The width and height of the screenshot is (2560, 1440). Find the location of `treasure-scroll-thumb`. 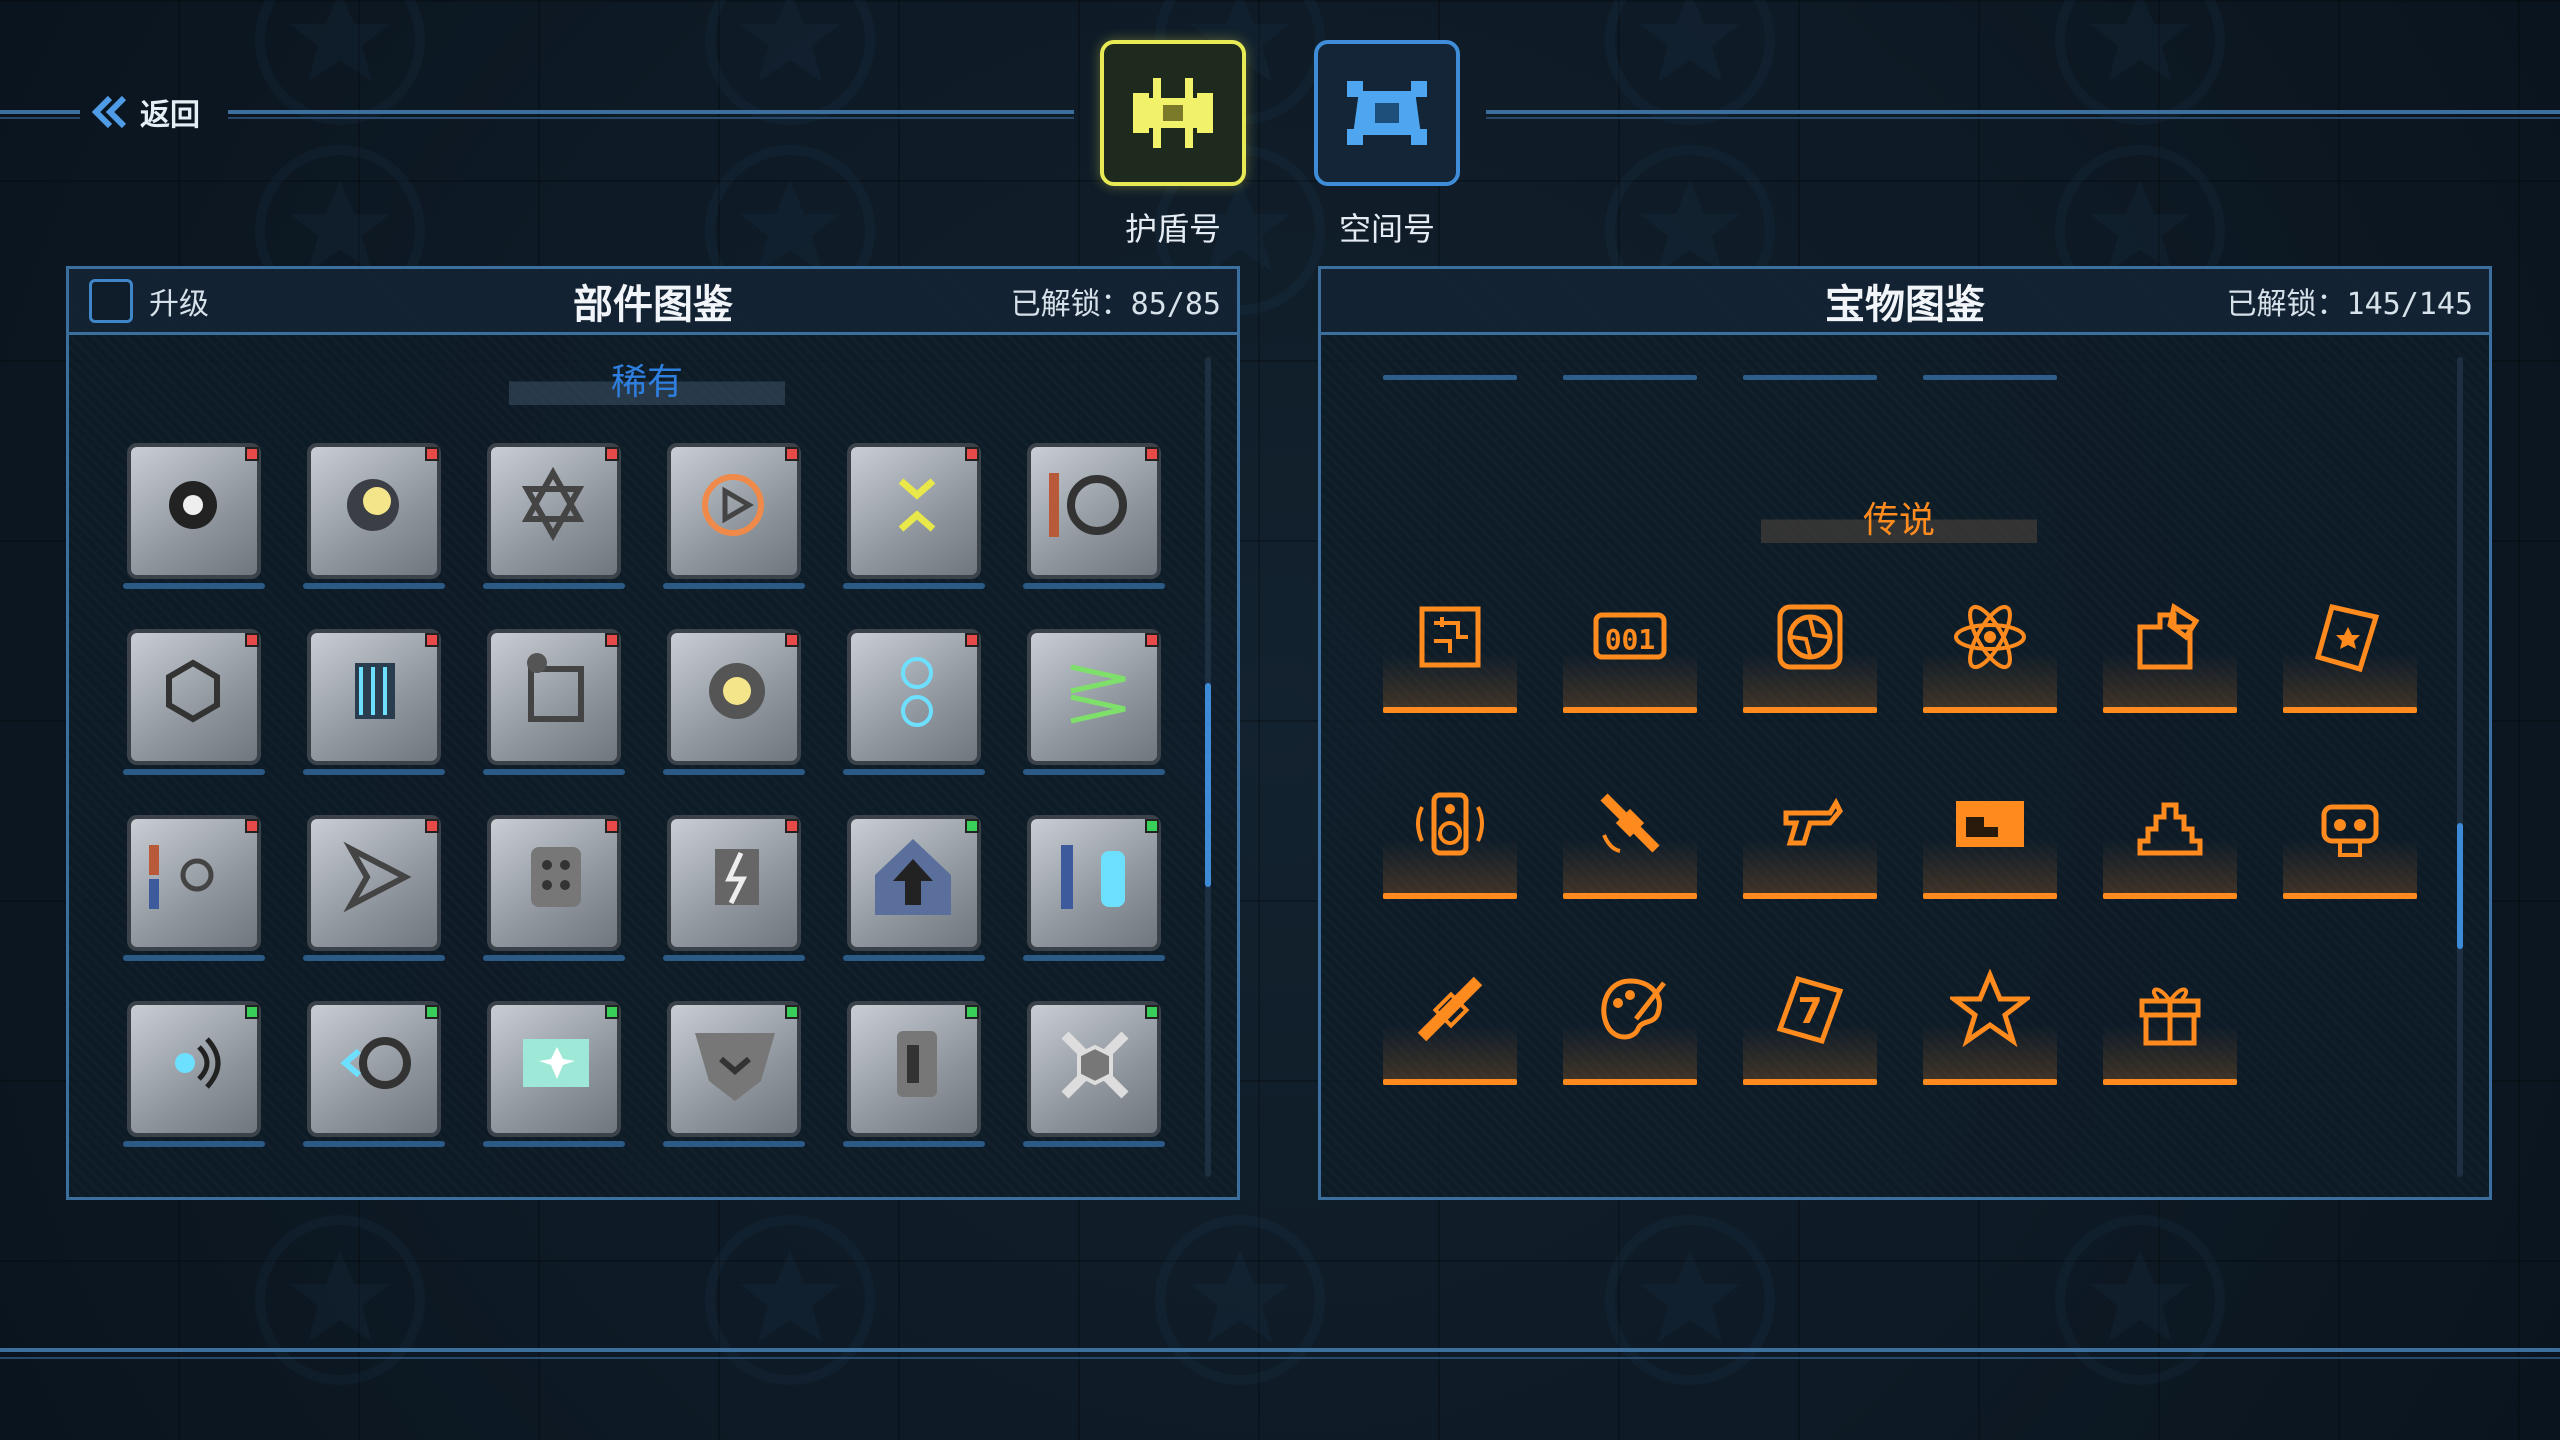

treasure-scroll-thumb is located at coordinates (2460, 886).